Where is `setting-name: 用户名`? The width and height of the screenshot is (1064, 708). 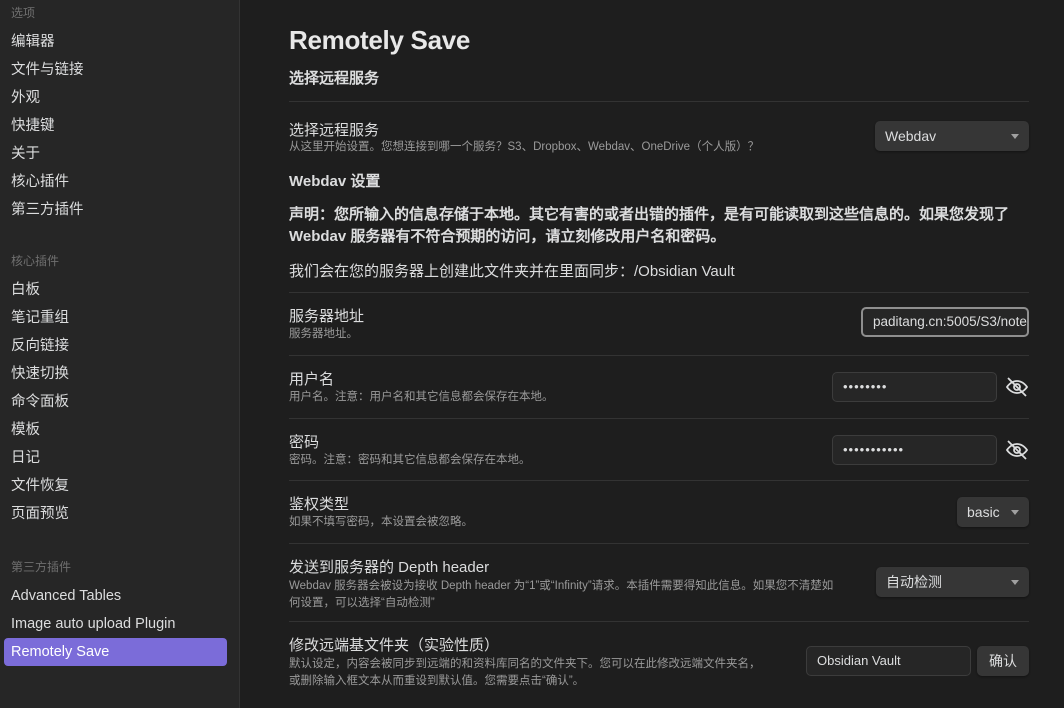 setting-name: 用户名 is located at coordinates (312, 379).